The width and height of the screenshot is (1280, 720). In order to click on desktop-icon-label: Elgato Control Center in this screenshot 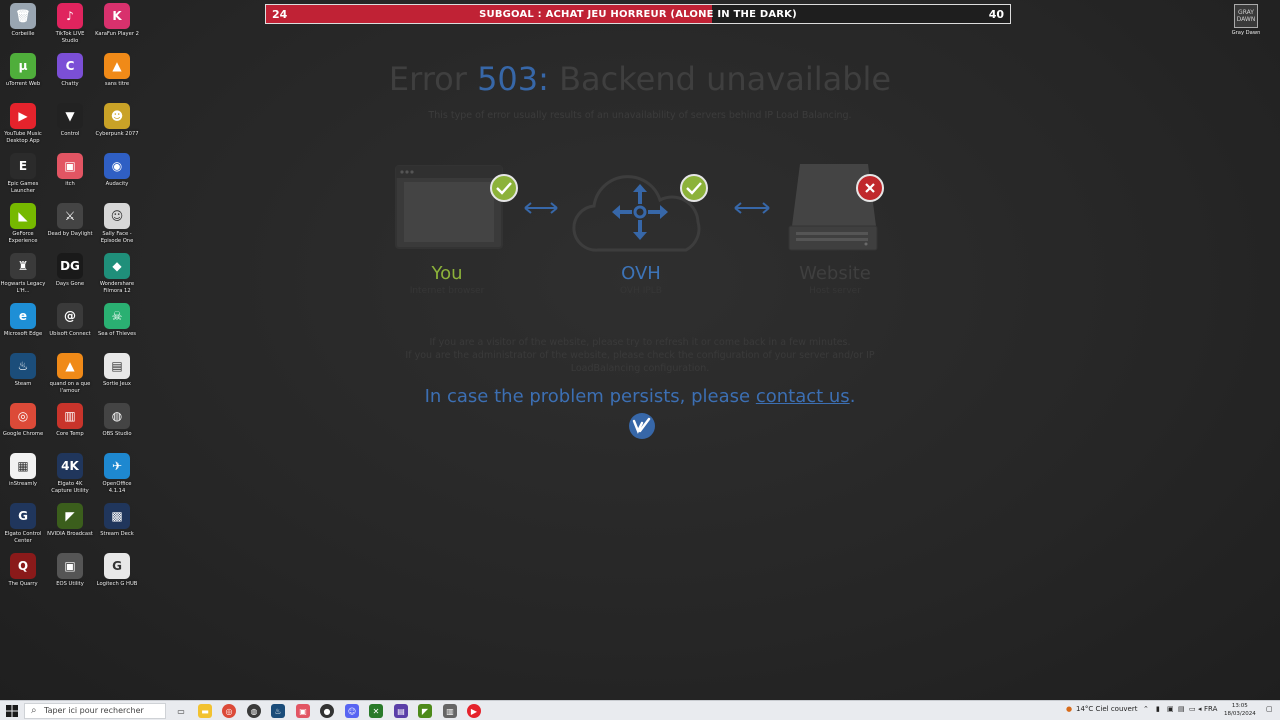, I will do `click(23, 537)`.